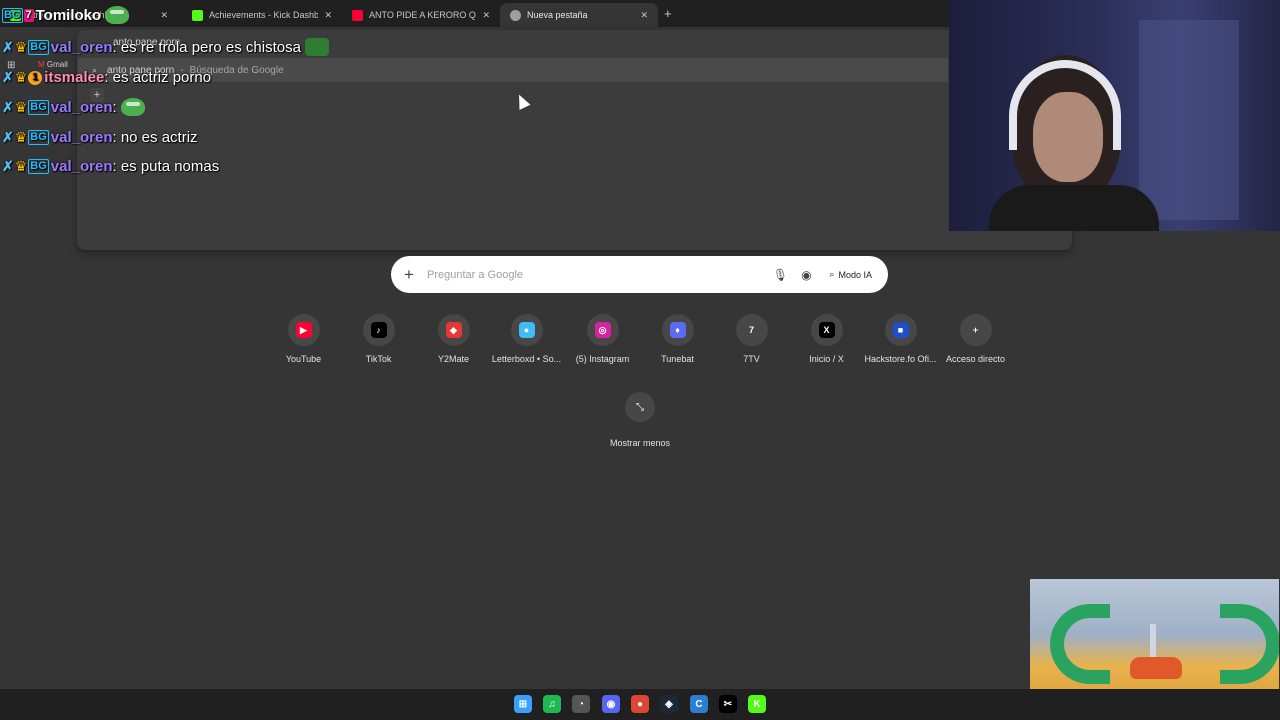 The width and height of the screenshot is (1280, 720). What do you see at coordinates (855, 274) in the screenshot?
I see `modo-ia-label: Modo IA` at bounding box center [855, 274].